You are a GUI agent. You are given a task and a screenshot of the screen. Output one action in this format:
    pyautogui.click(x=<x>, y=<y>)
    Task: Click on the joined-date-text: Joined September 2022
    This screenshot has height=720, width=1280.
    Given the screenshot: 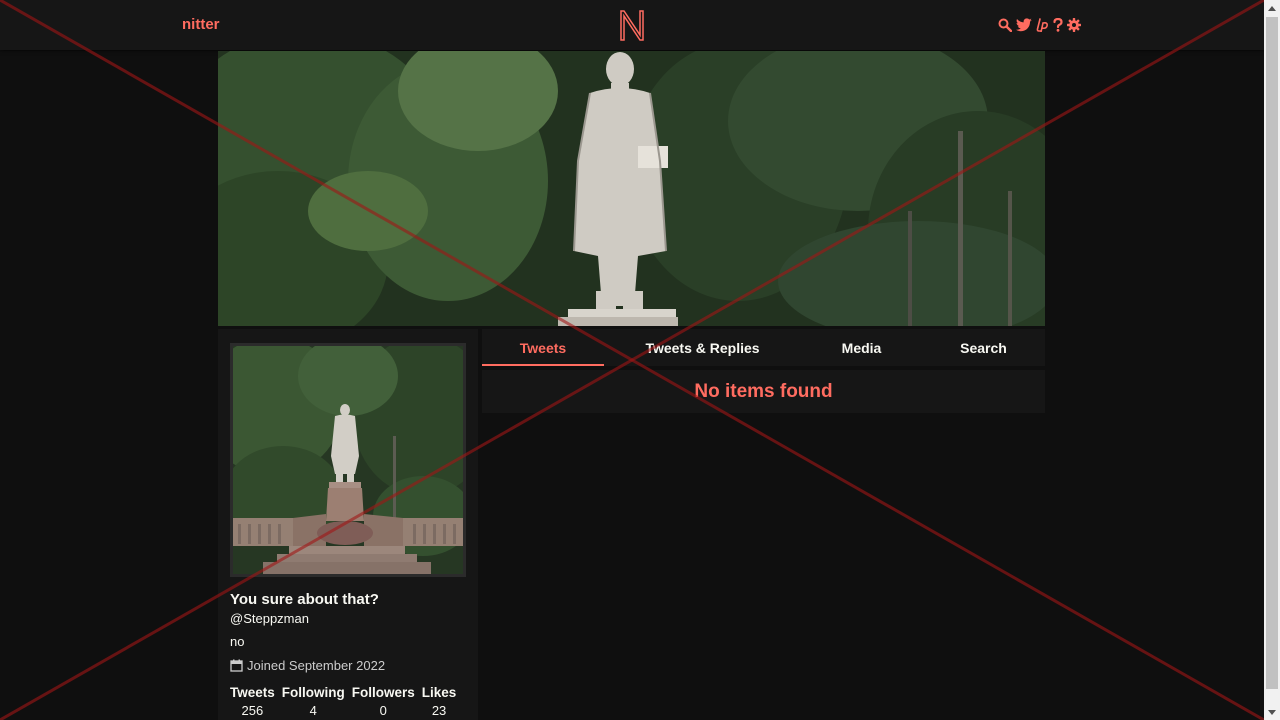 What is the action you would take?
    pyautogui.click(x=316, y=665)
    